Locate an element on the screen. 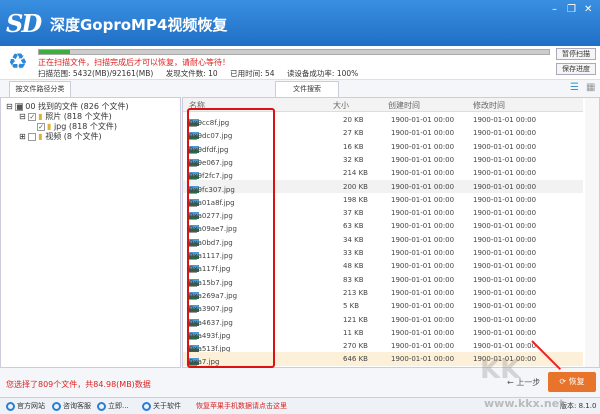 This screenshot has width=600, height=414. tree-label: 00 找到的文件 is located at coordinates (51, 106).